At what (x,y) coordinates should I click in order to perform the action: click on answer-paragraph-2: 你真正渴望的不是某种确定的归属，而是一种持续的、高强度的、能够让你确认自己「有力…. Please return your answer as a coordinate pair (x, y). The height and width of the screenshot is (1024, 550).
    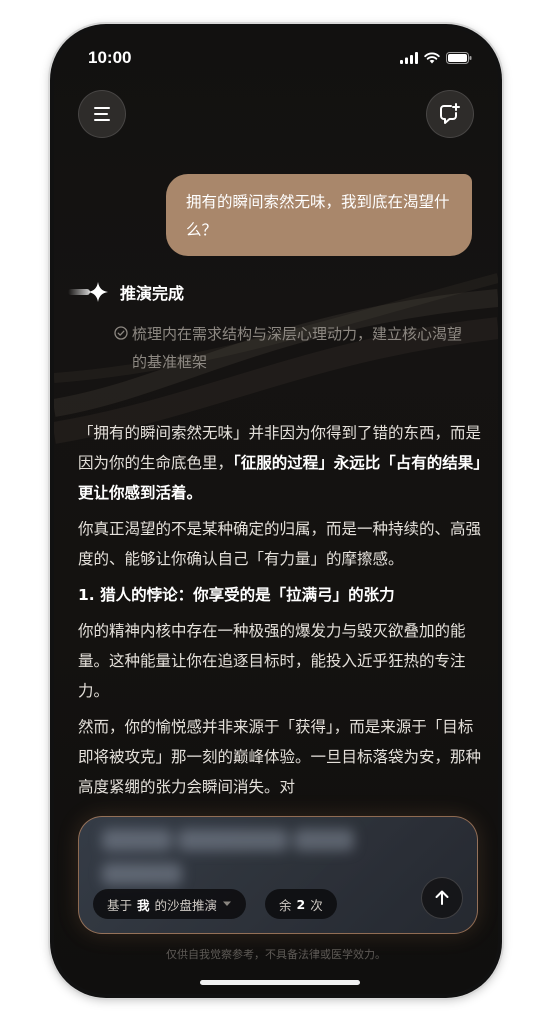
    Looking at the image, I should click on (280, 544).